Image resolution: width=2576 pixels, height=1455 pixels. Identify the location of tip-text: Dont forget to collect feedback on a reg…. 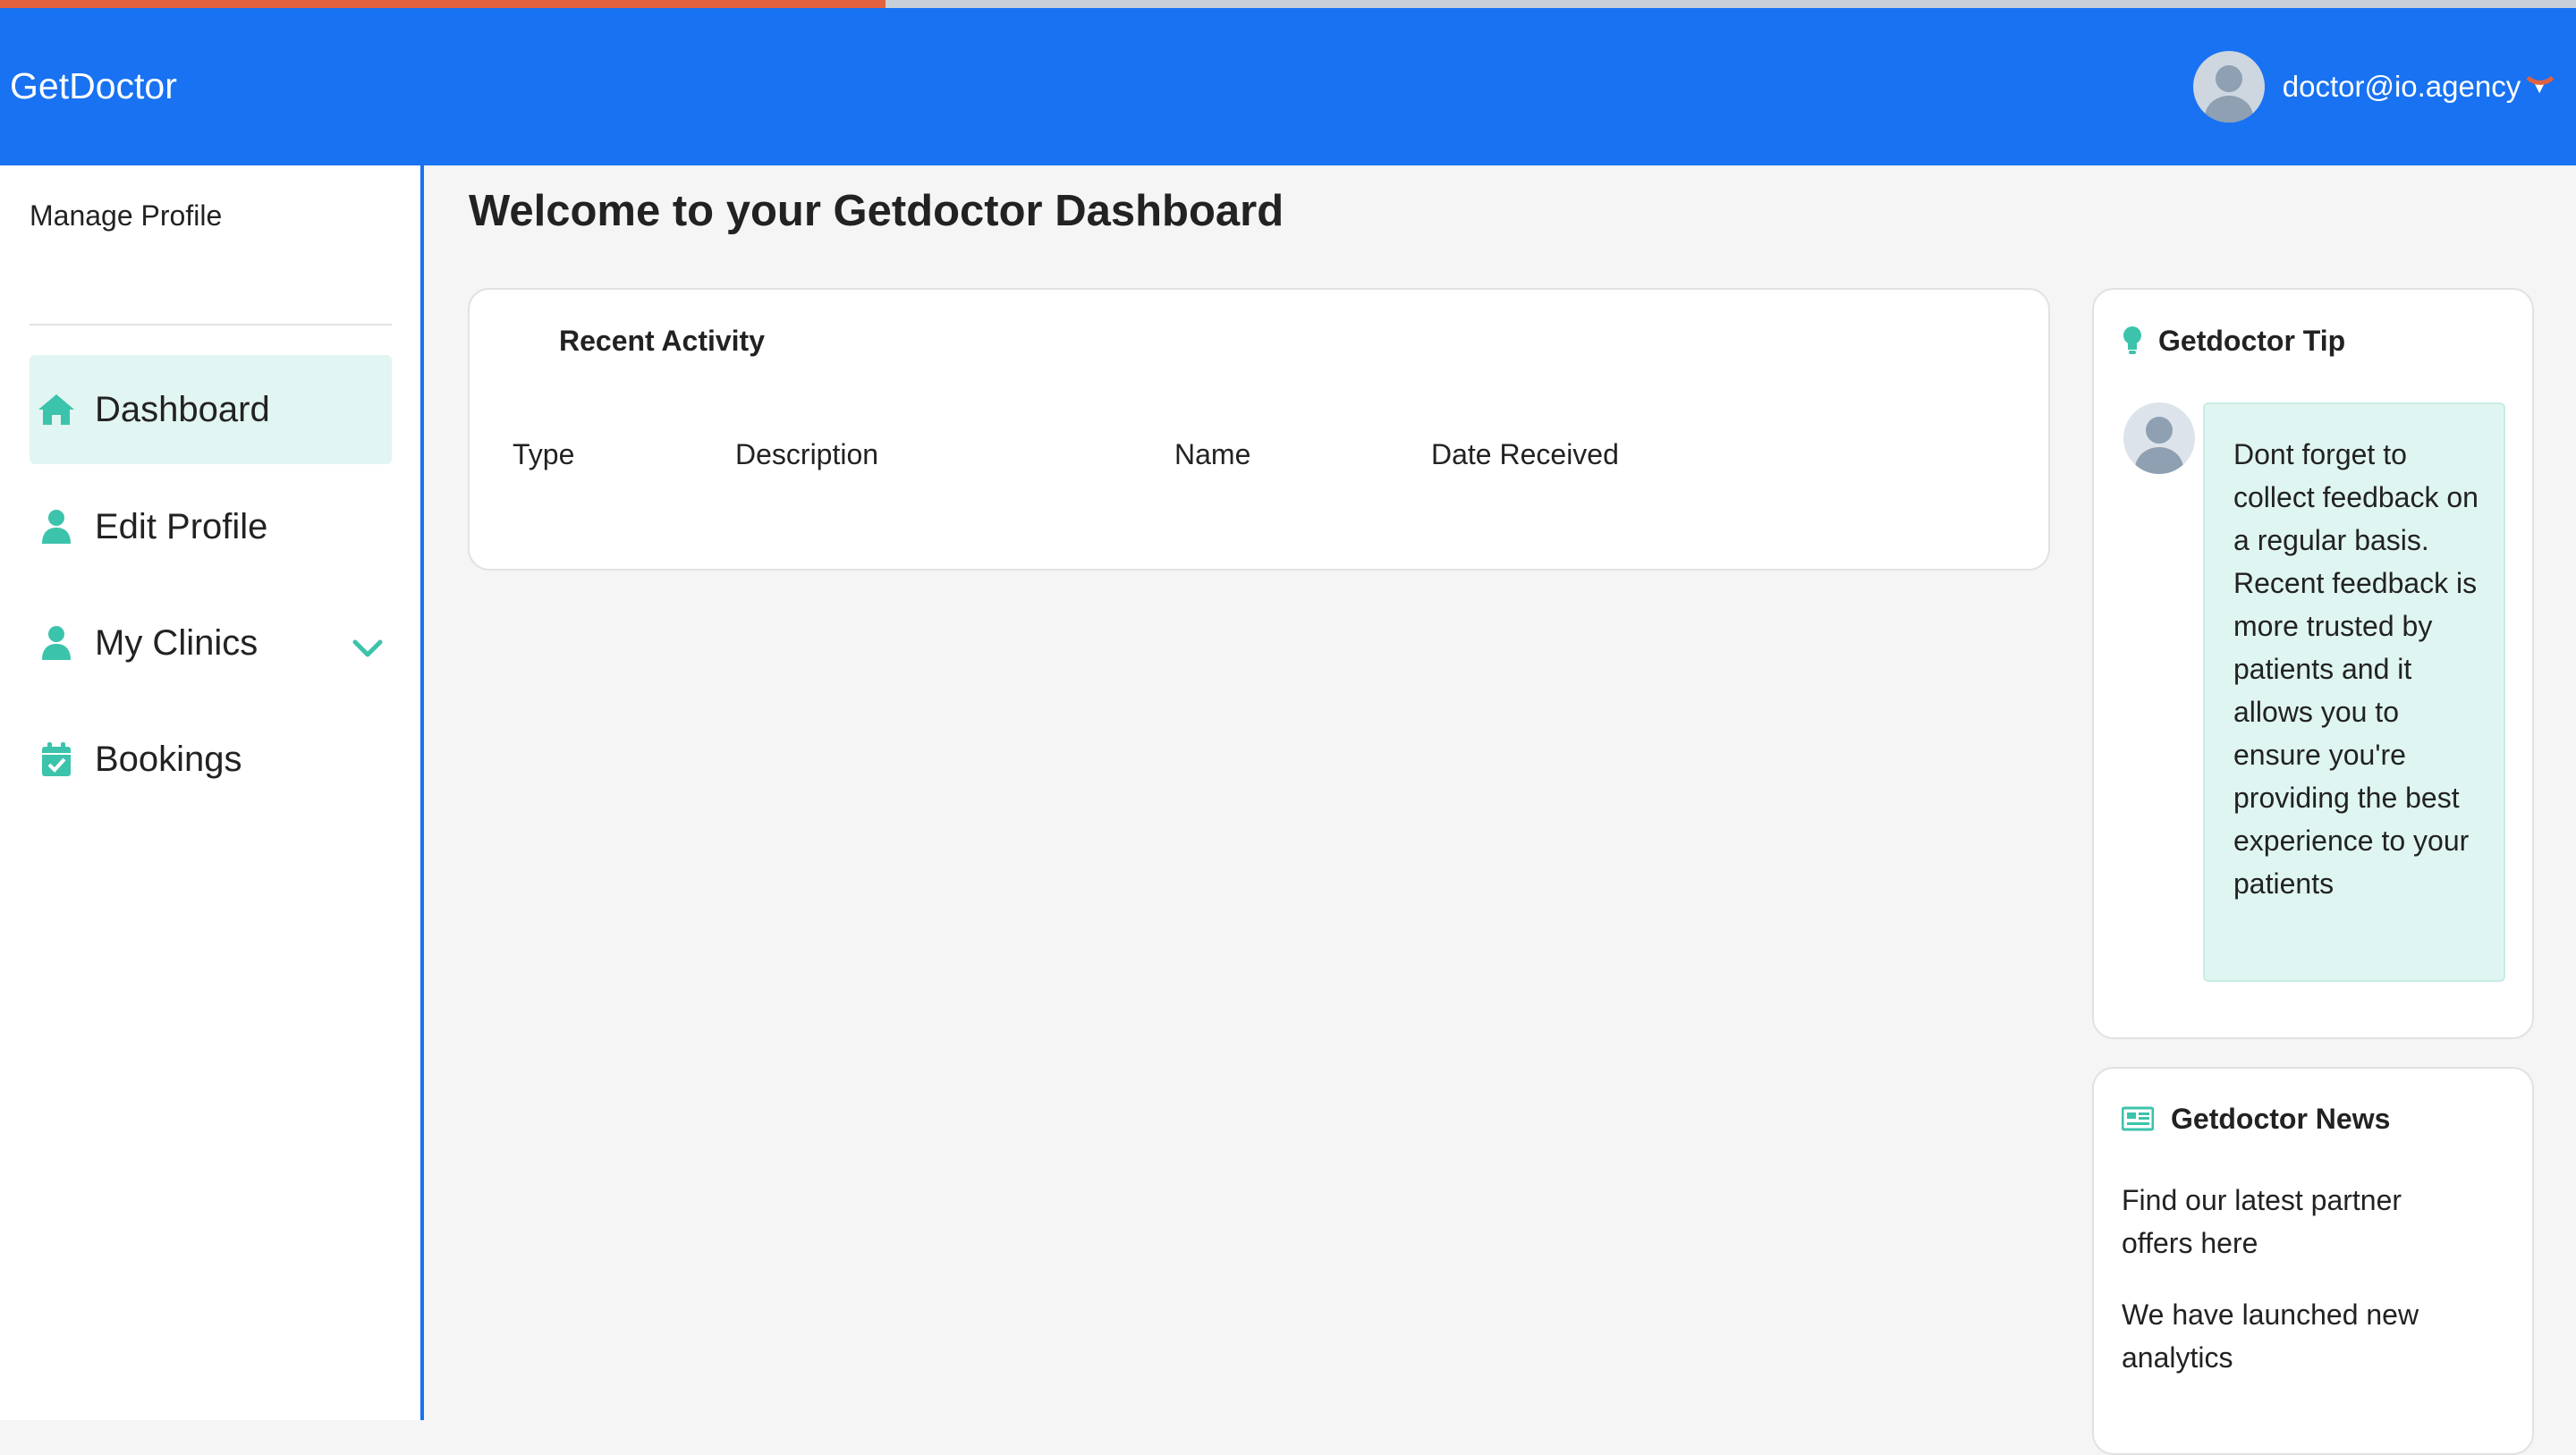
(2356, 669).